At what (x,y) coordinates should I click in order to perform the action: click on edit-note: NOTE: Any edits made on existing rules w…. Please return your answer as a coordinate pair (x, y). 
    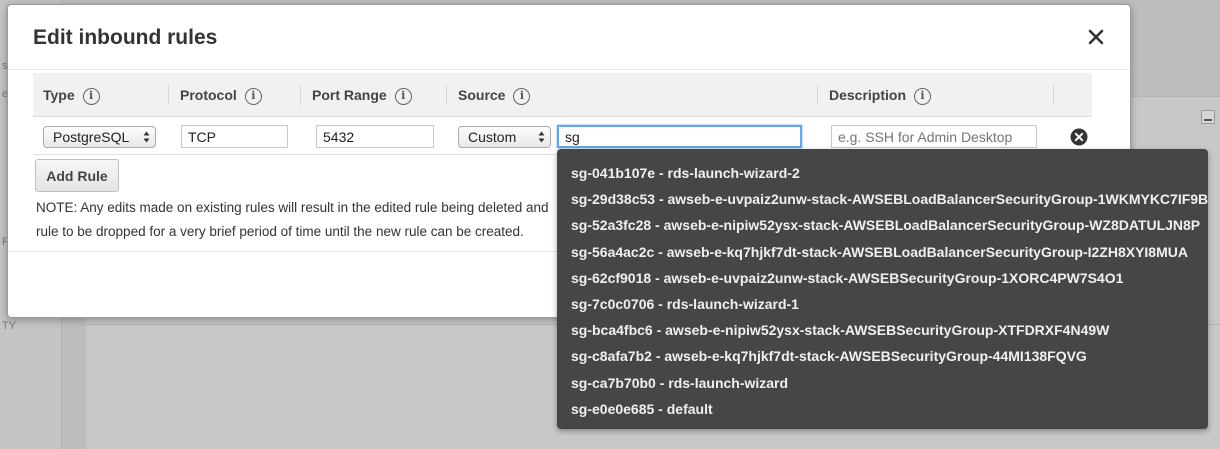
    Looking at the image, I should click on (296, 220).